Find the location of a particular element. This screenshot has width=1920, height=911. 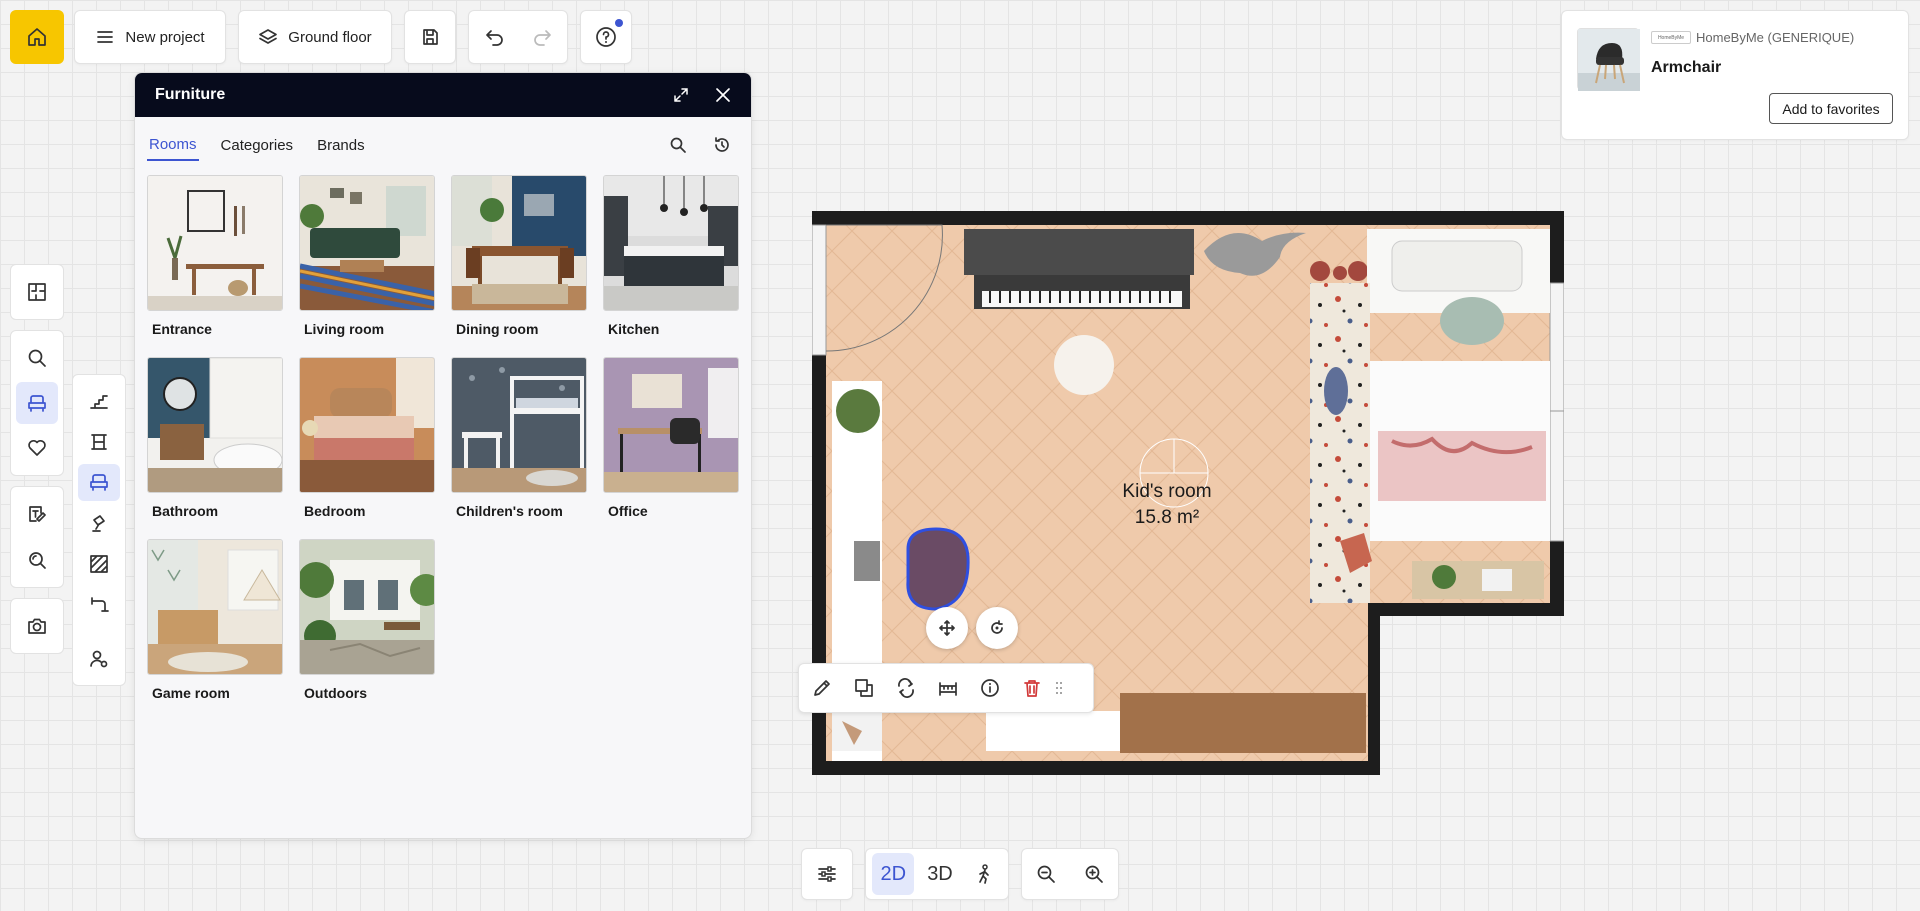

new-project-button: New project is located at coordinates (150, 37).